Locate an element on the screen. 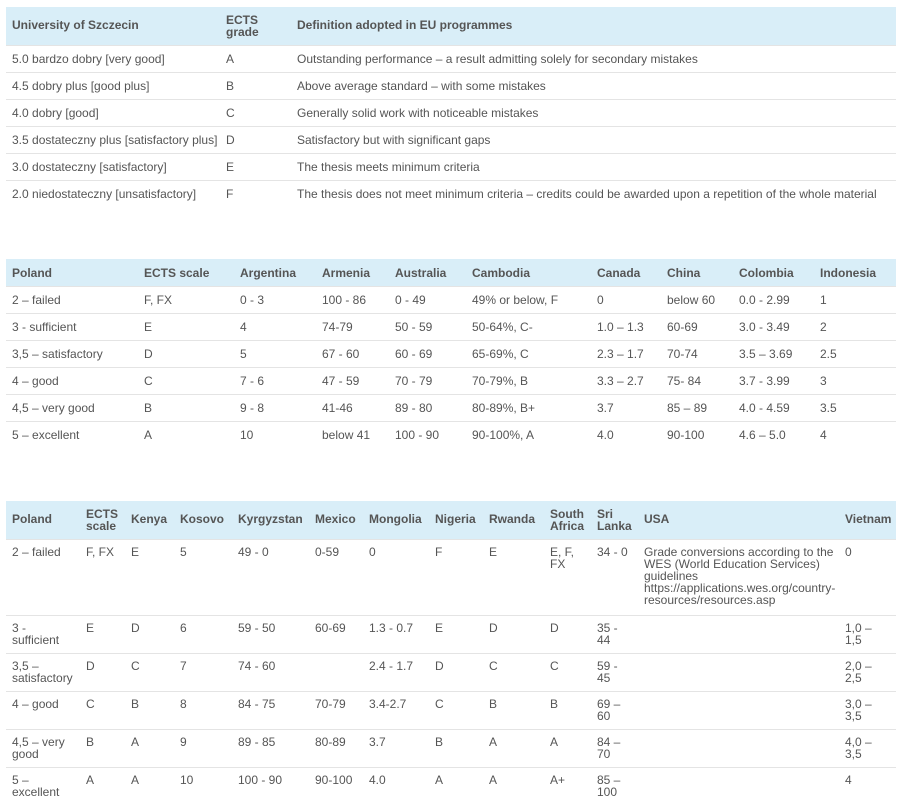 This screenshot has width=904, height=811. table-cell: 4.0 is located at coordinates (626, 434).